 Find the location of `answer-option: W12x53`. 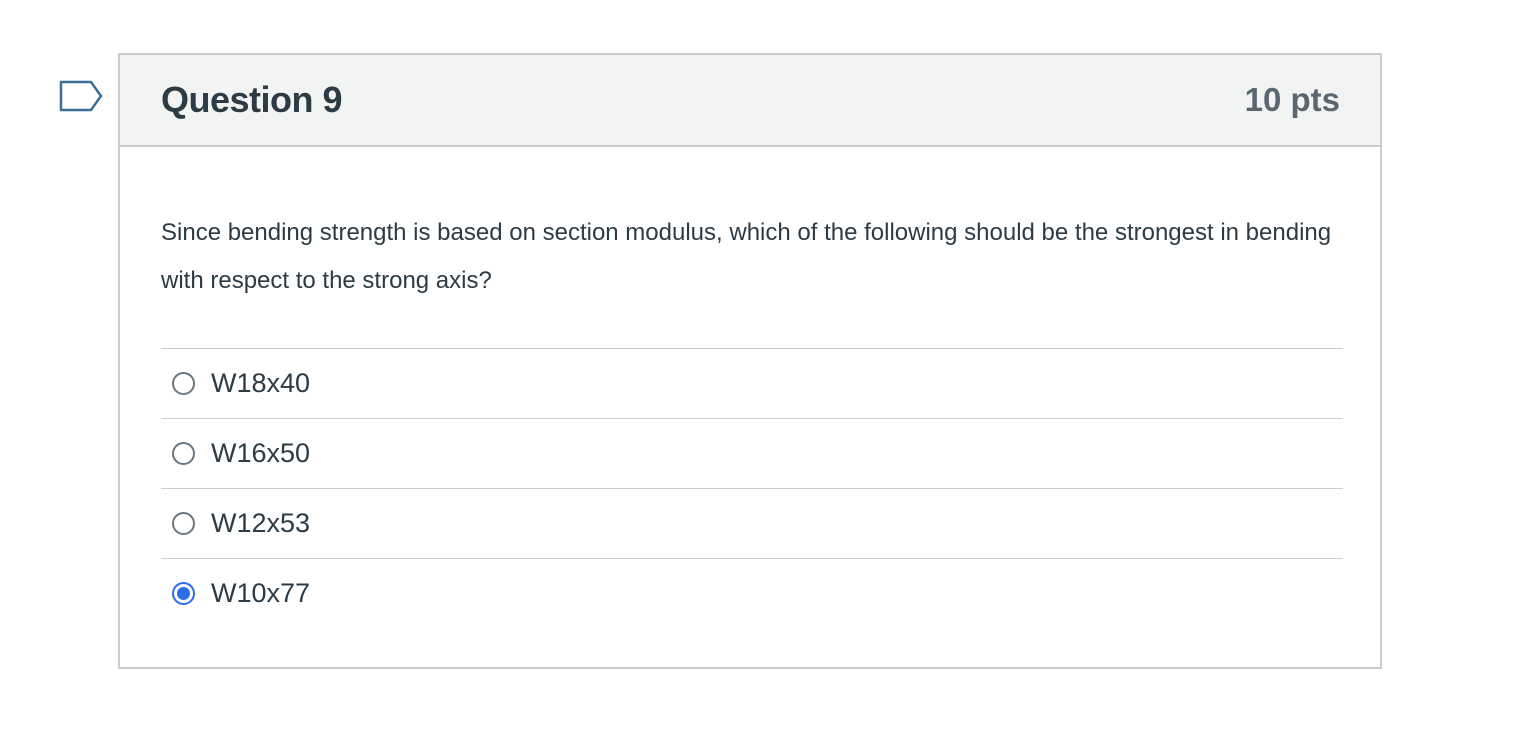

answer-option: W12x53 is located at coordinates (752, 524).